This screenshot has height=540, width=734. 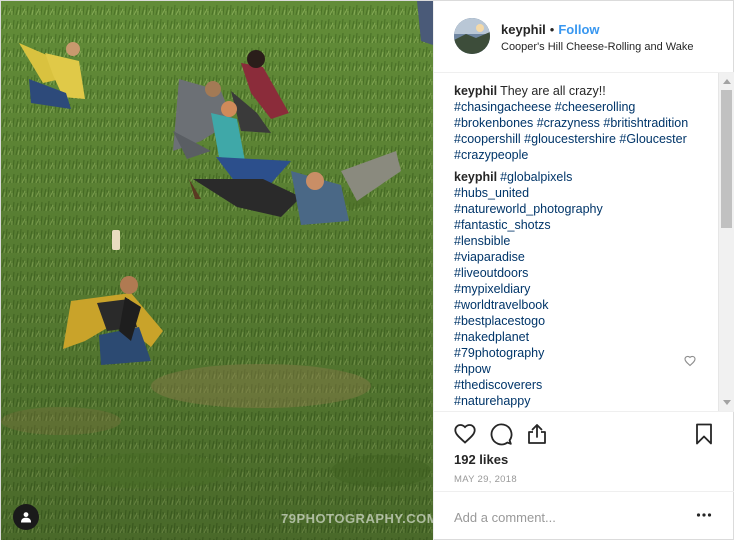 What do you see at coordinates (501, 434) in the screenshot?
I see `comment-bubble-icon` at bounding box center [501, 434].